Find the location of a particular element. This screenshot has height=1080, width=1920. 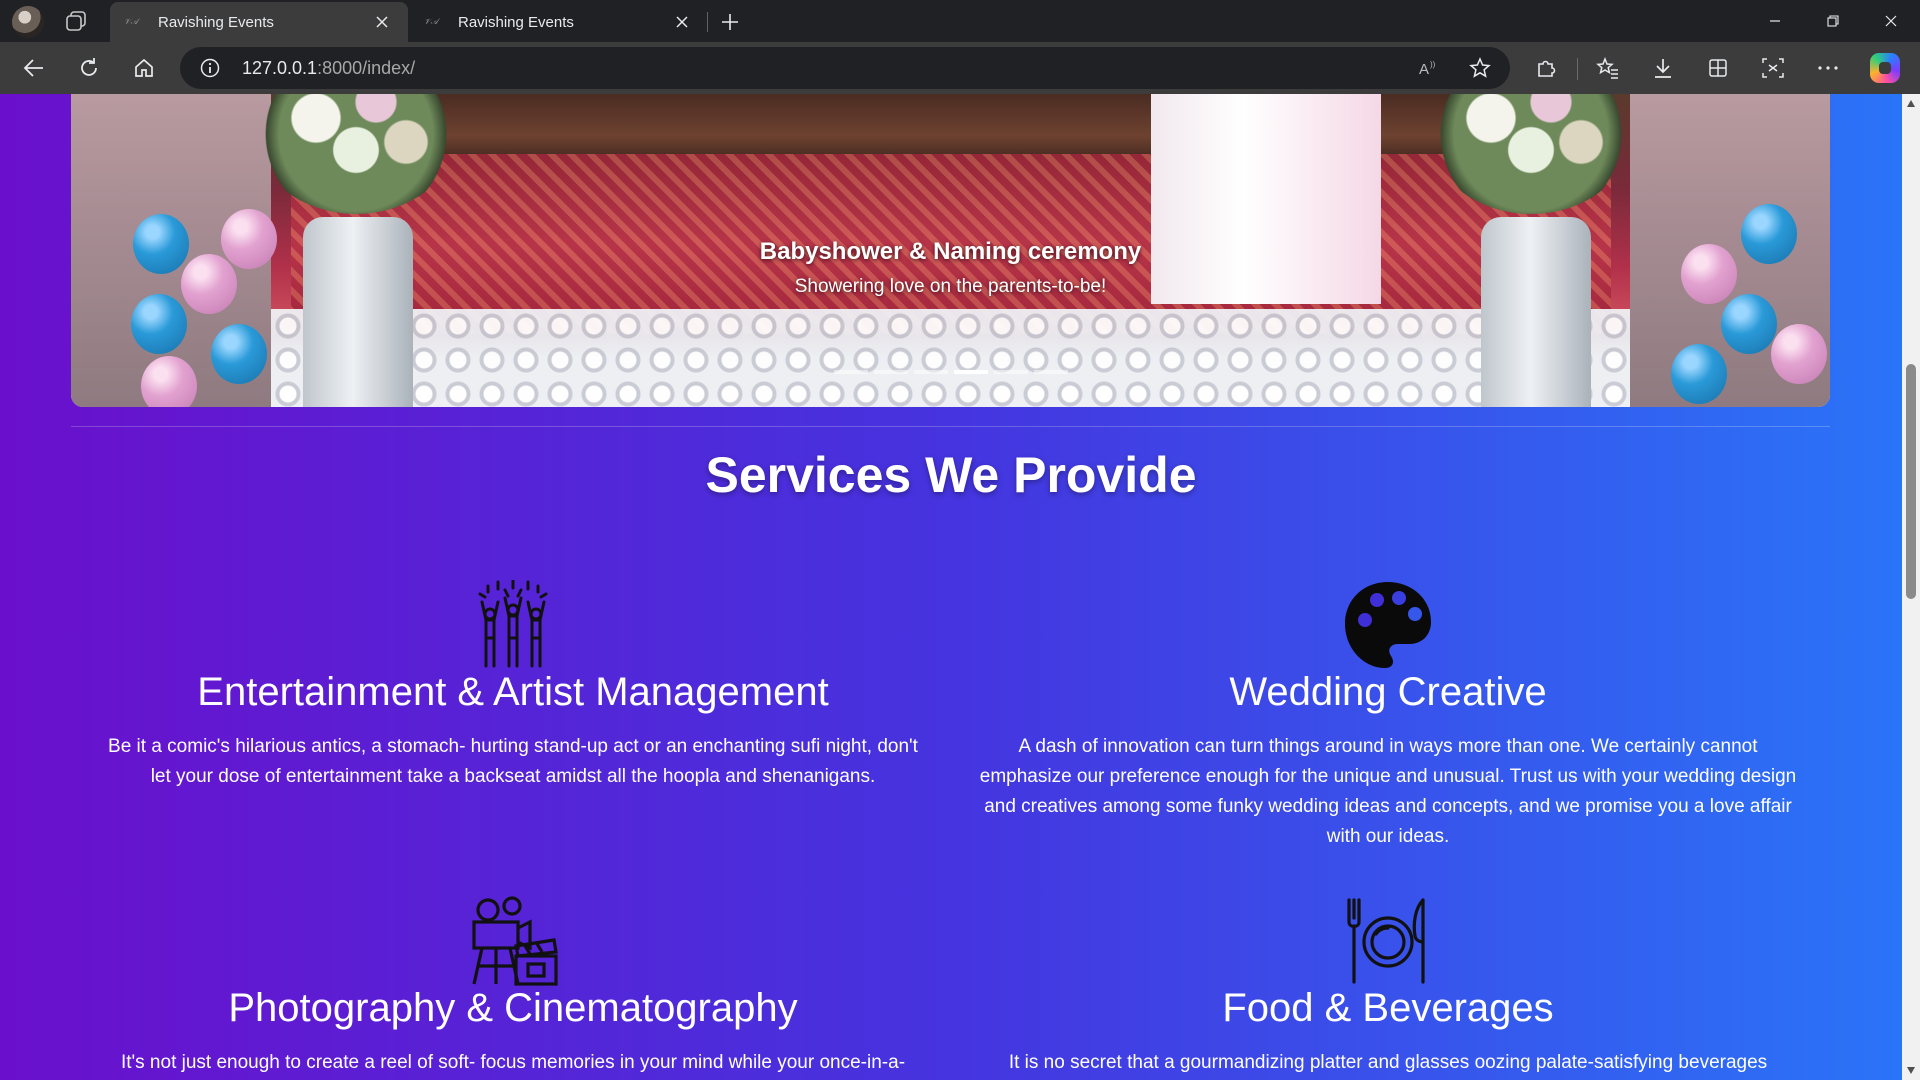

favorite-star-icon is located at coordinates (1480, 68).